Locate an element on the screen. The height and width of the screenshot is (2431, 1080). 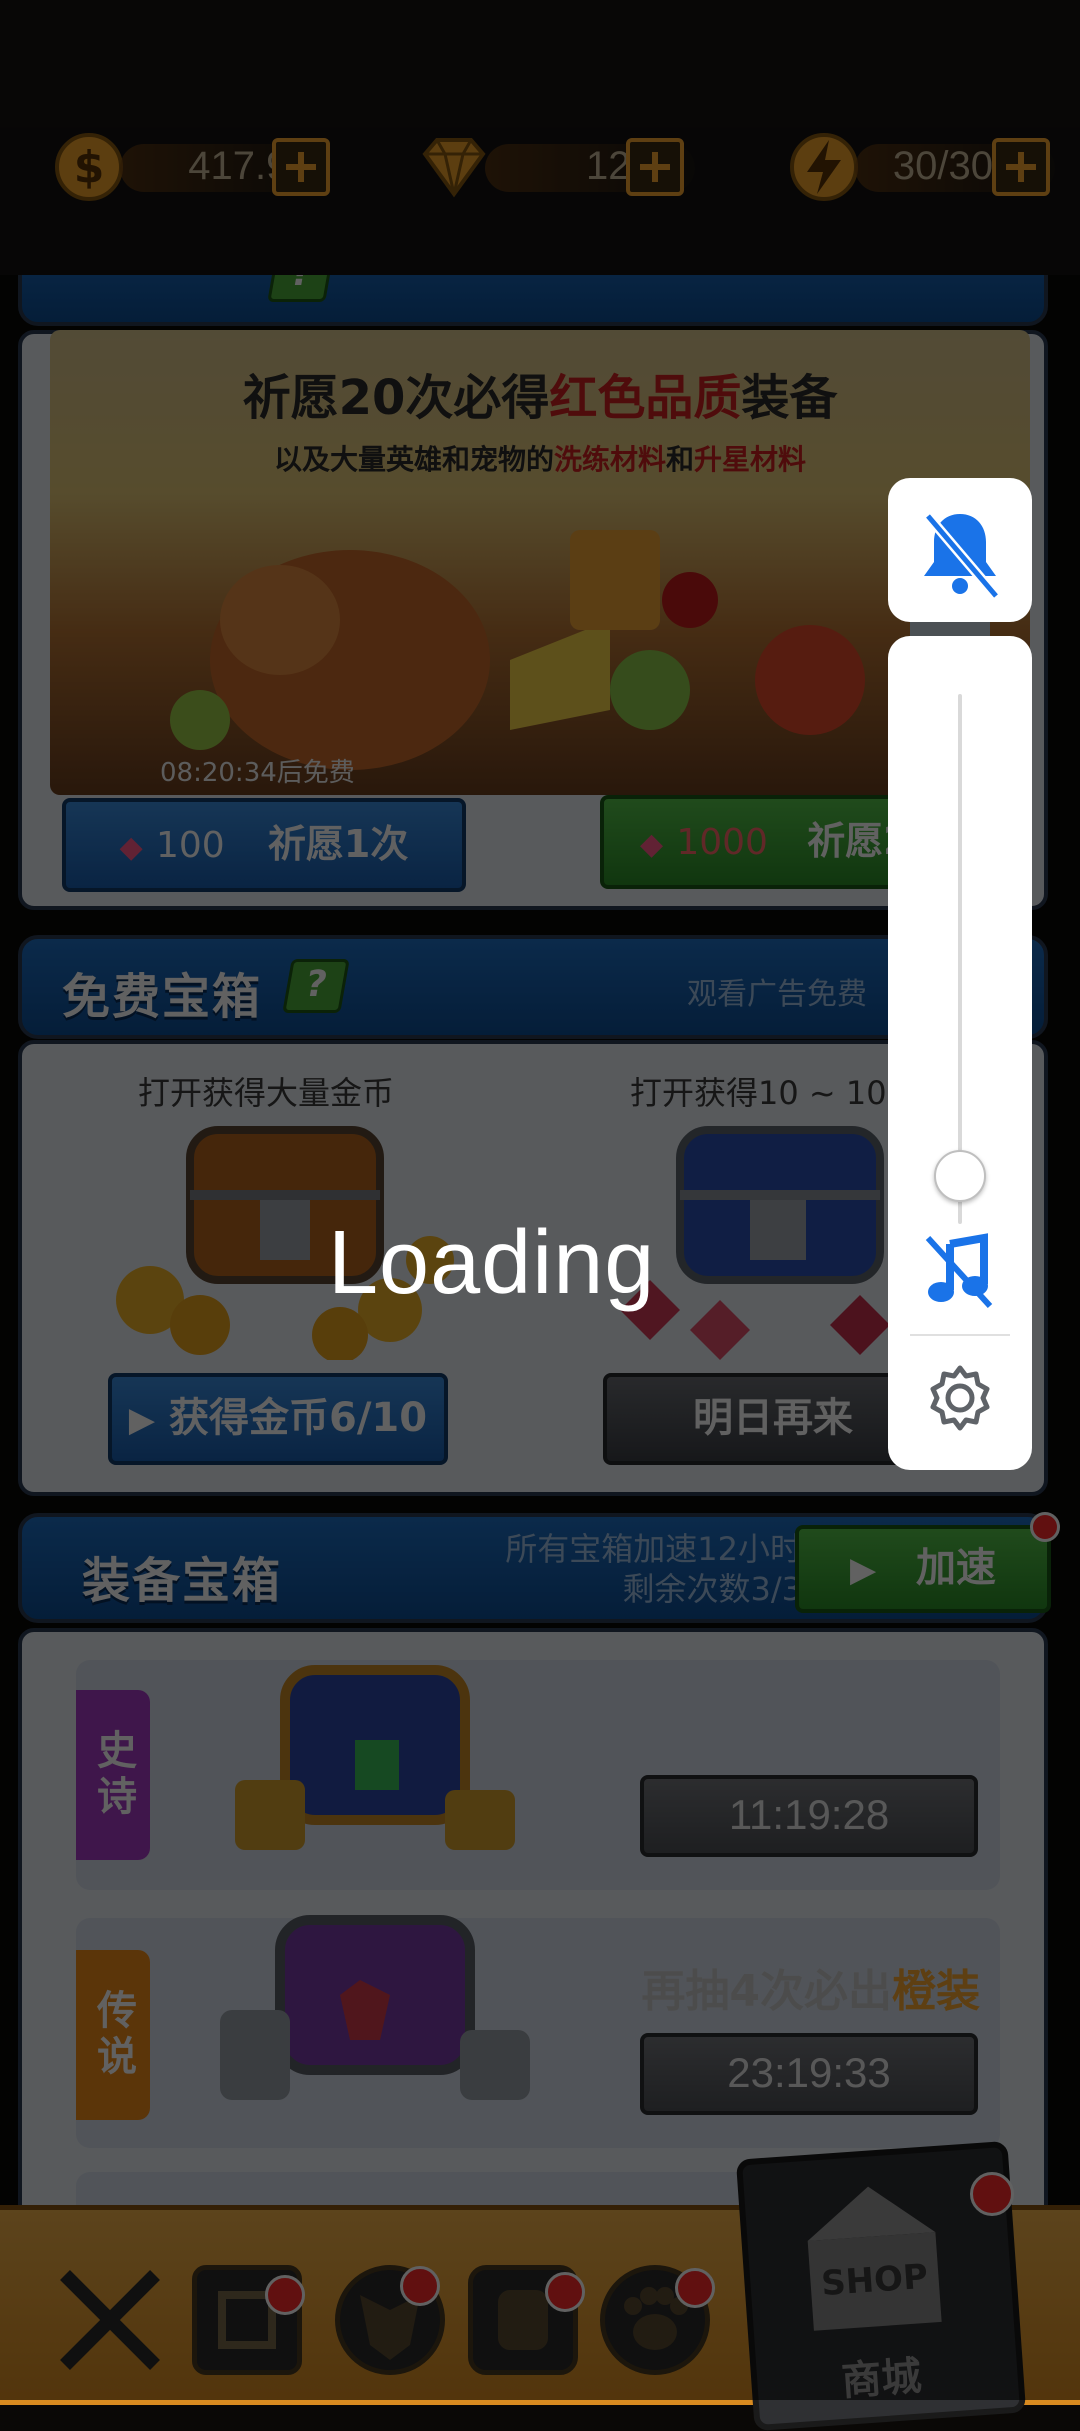
help-icon: ? is located at coordinates (316, 986).